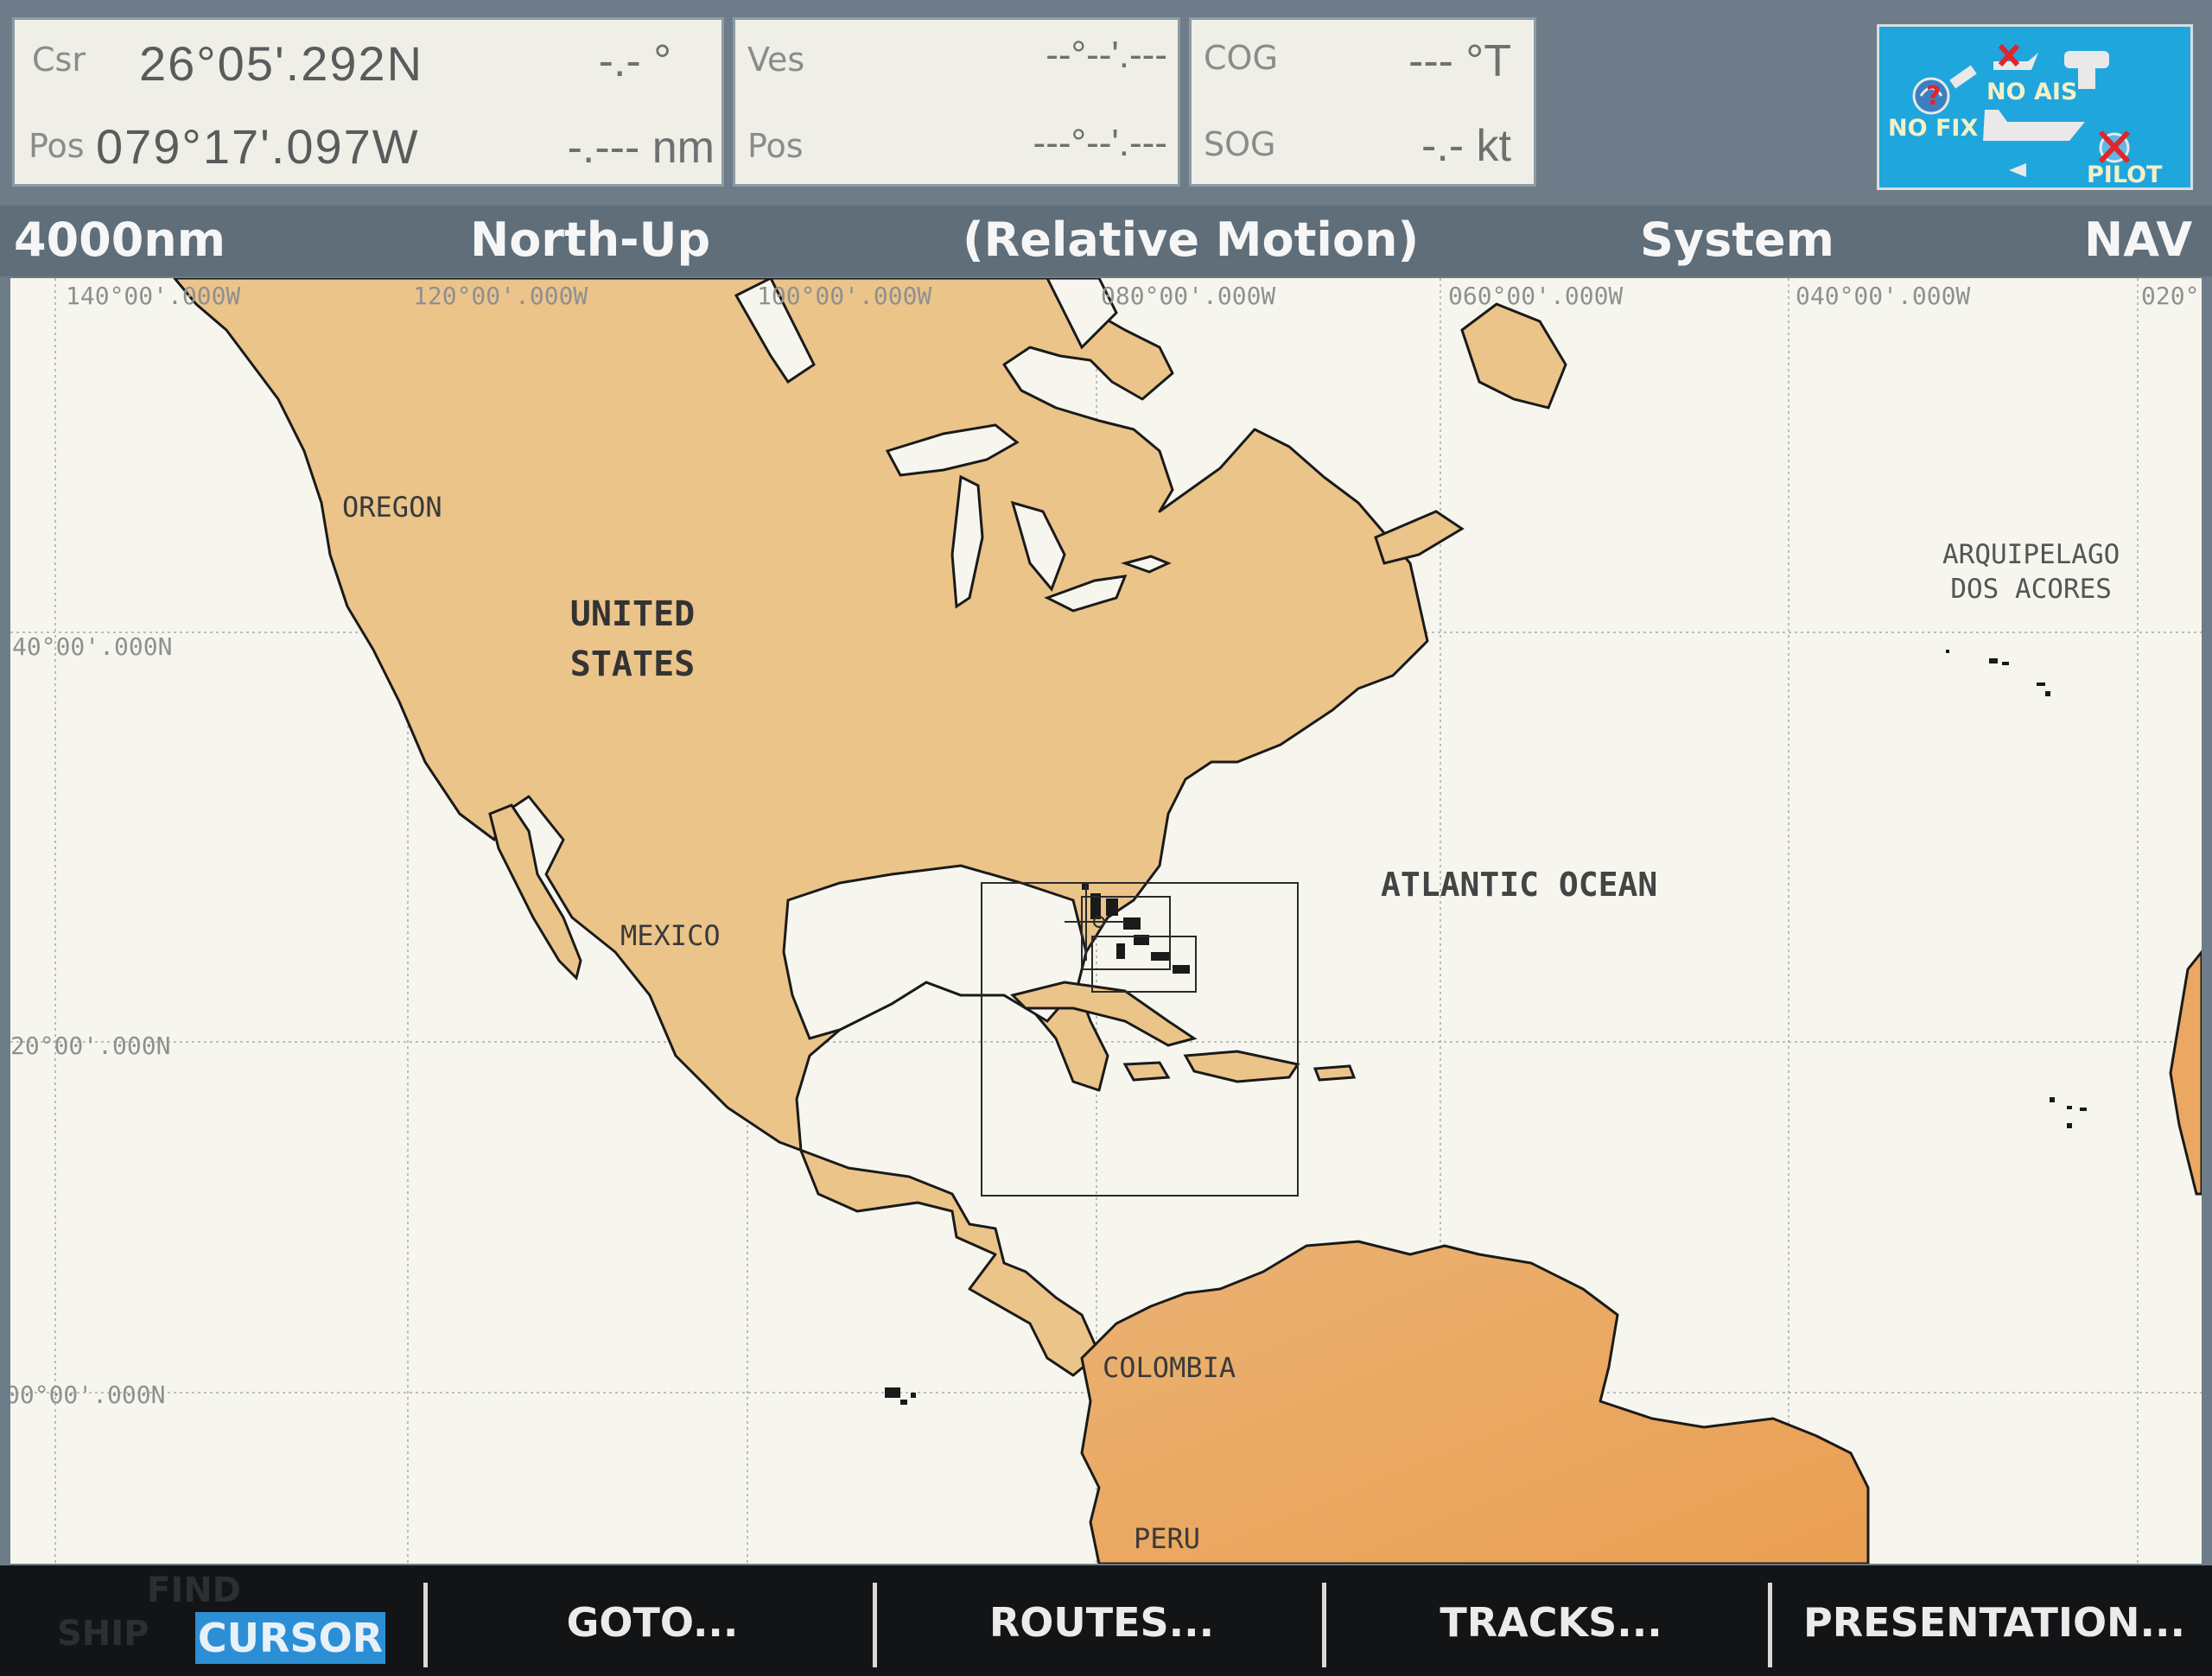 This screenshot has height=1676, width=2212. What do you see at coordinates (281, 63) in the screenshot?
I see `cursor-latitude: 26°05'.292N` at bounding box center [281, 63].